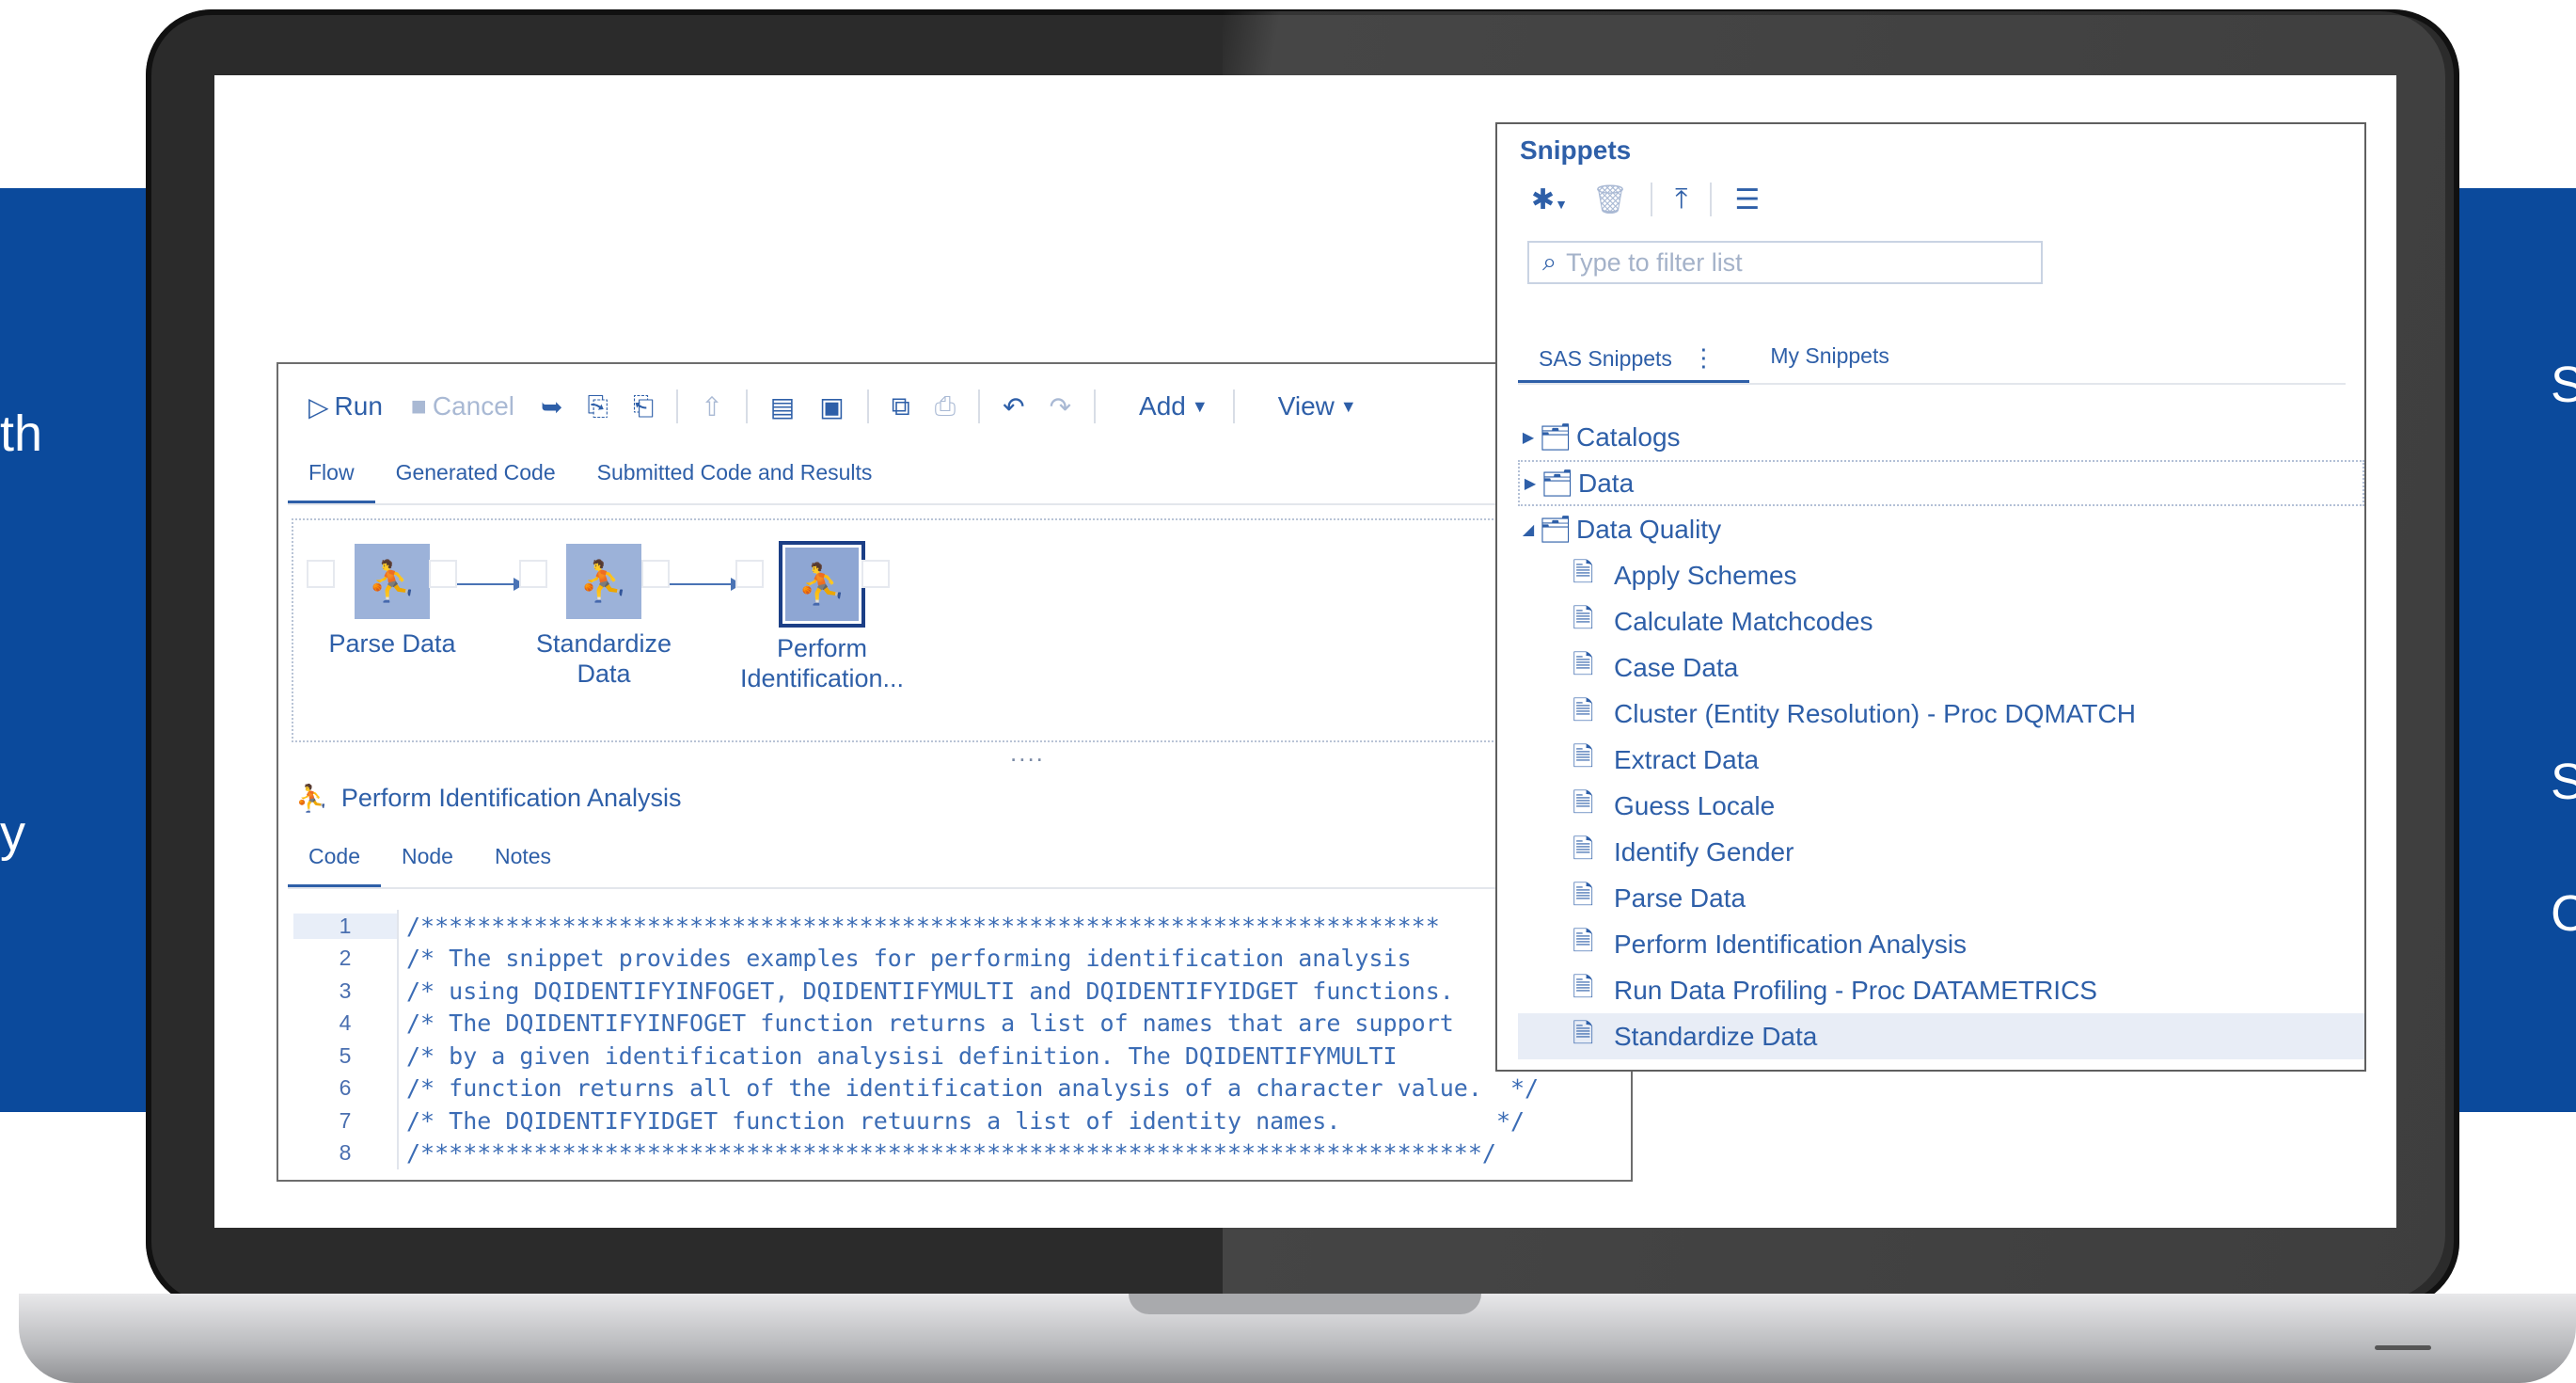 This screenshot has width=2576, height=1383. I want to click on cancel-button: ■ Cancel, so click(463, 406).